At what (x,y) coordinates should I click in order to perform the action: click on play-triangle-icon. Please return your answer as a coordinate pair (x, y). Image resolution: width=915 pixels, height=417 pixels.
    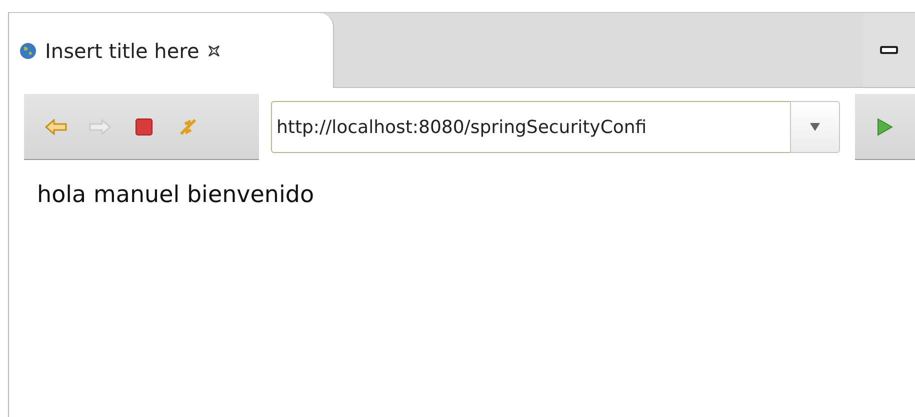
    Looking at the image, I should click on (885, 126).